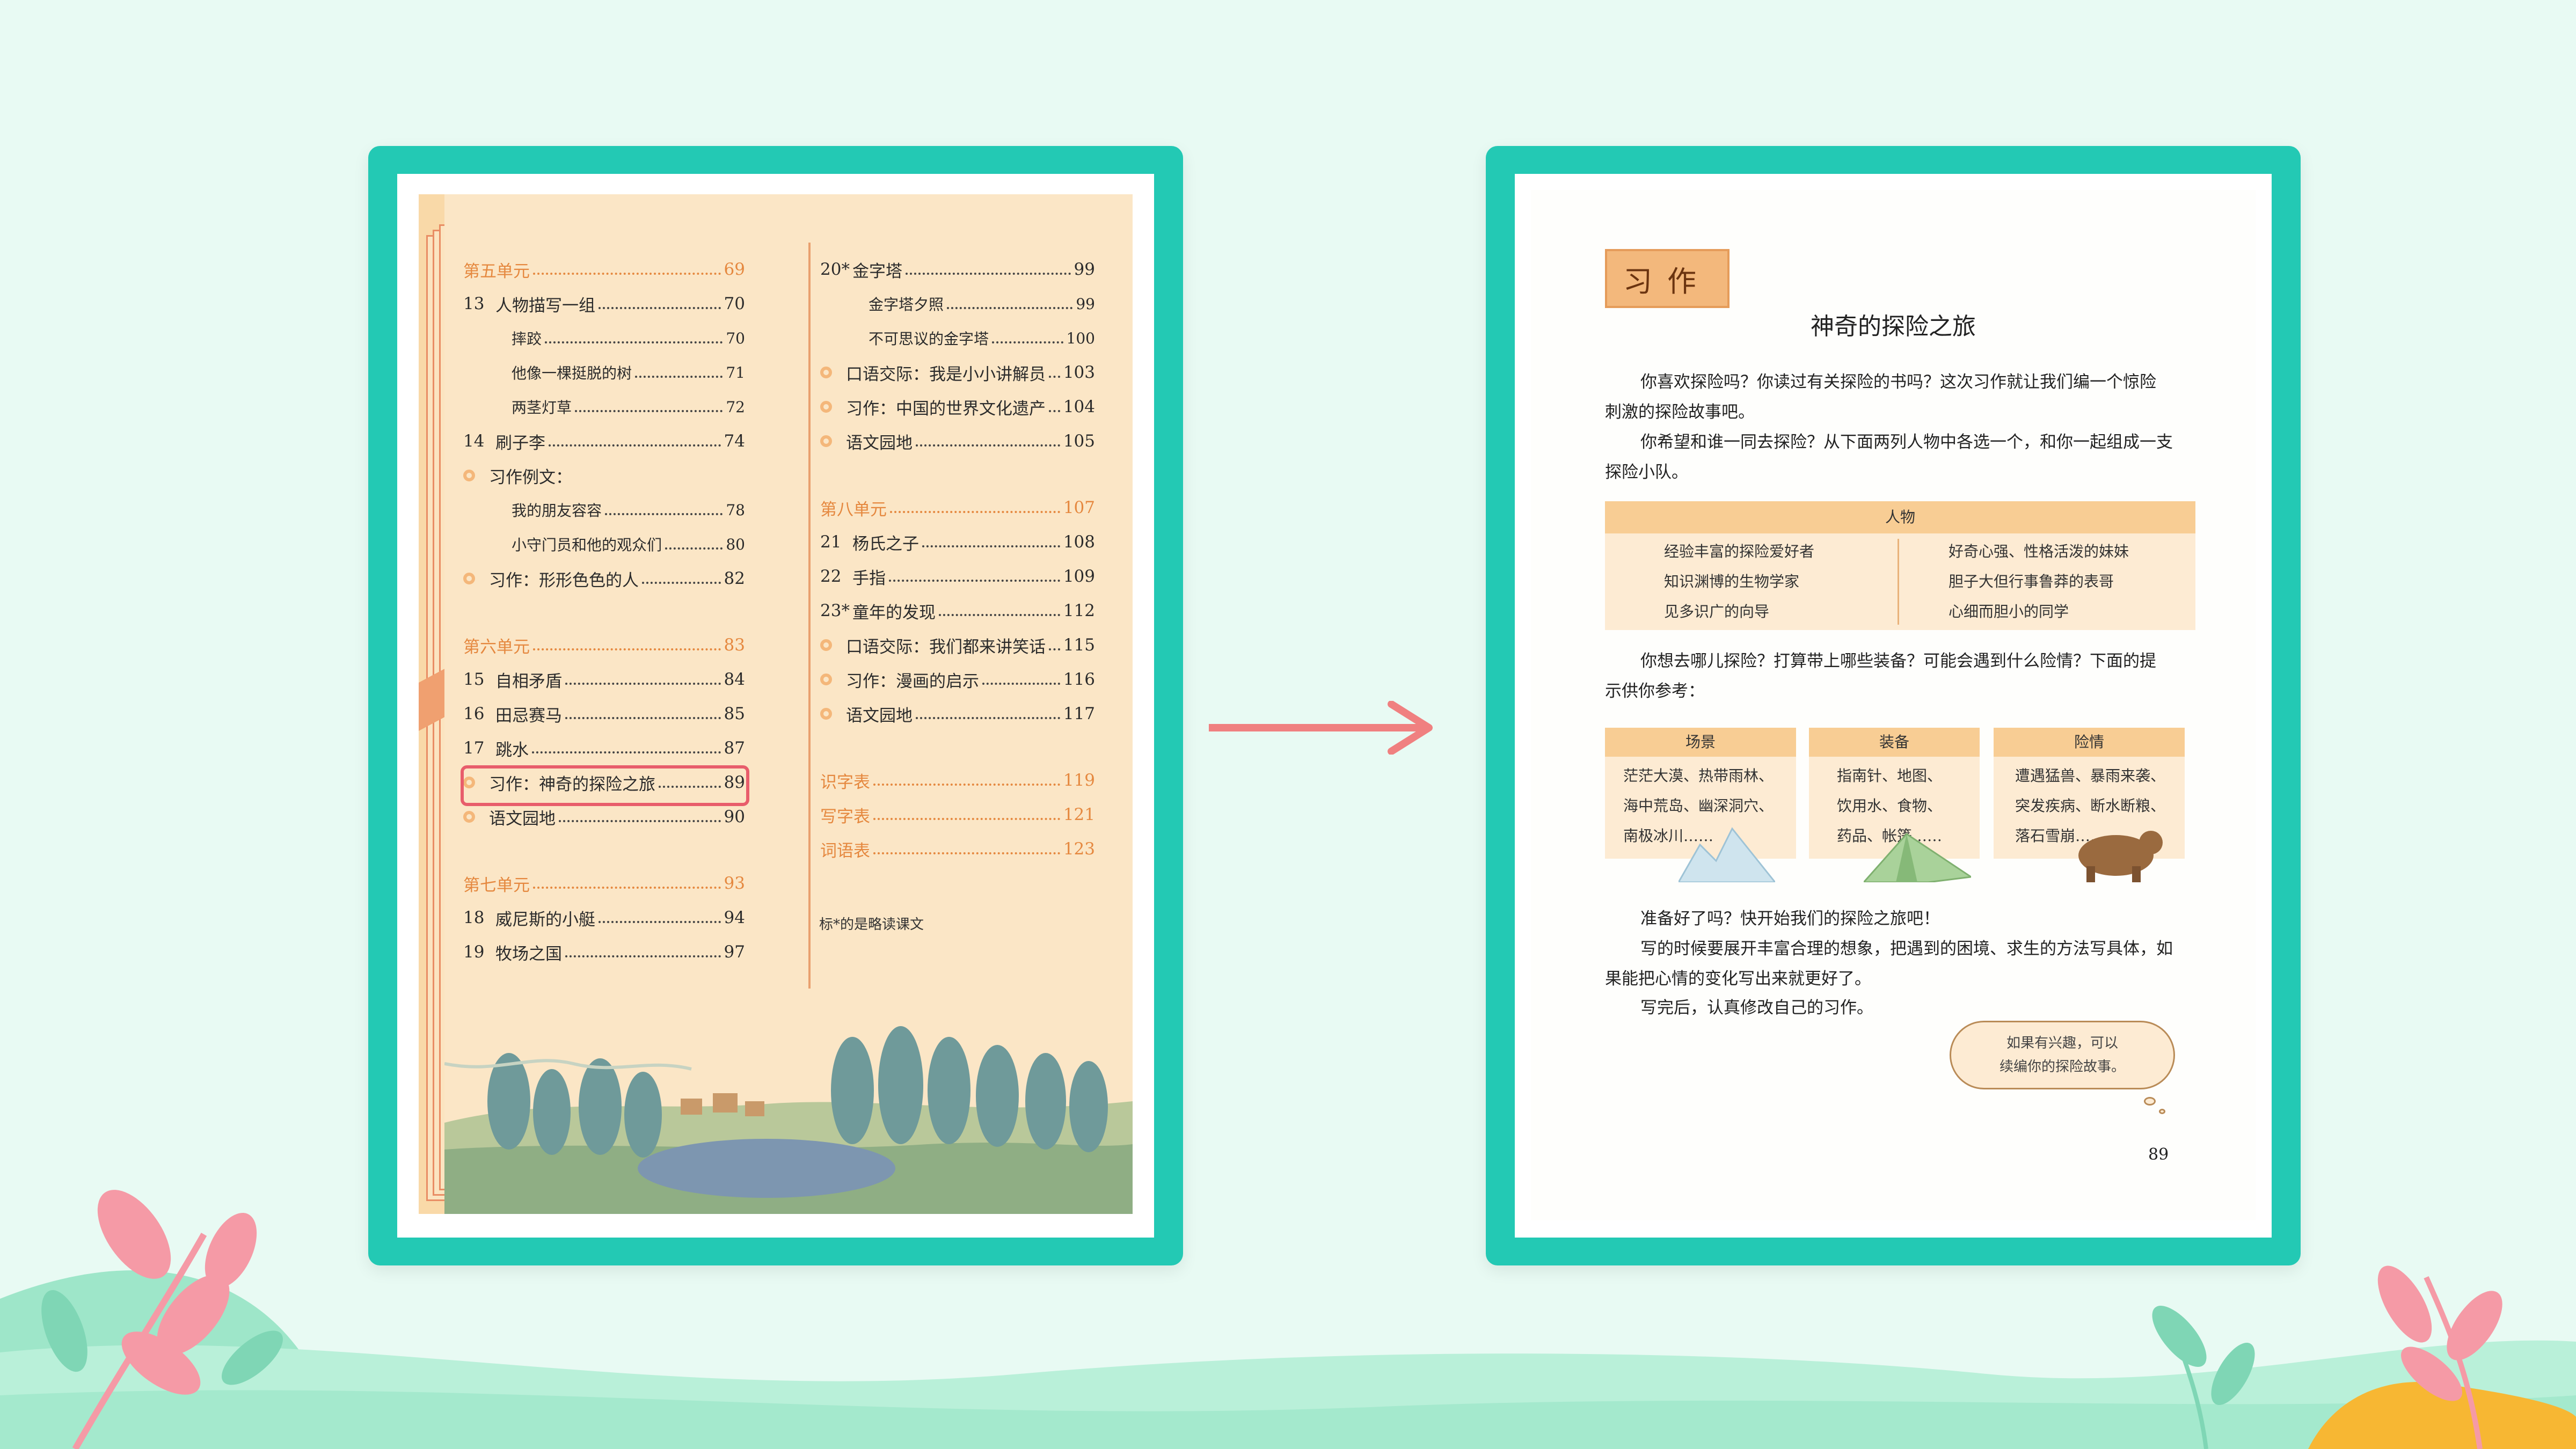 The width and height of the screenshot is (2576, 1449). Describe the element at coordinates (604, 645) in the screenshot. I see `toc-unit-row: 第六单元 83` at that location.